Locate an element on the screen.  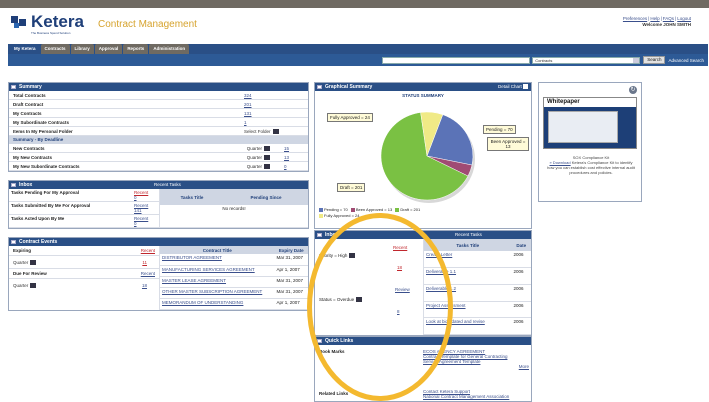
welcome-text: Welcome JOHN SMITH is located at coordinates (666, 24).